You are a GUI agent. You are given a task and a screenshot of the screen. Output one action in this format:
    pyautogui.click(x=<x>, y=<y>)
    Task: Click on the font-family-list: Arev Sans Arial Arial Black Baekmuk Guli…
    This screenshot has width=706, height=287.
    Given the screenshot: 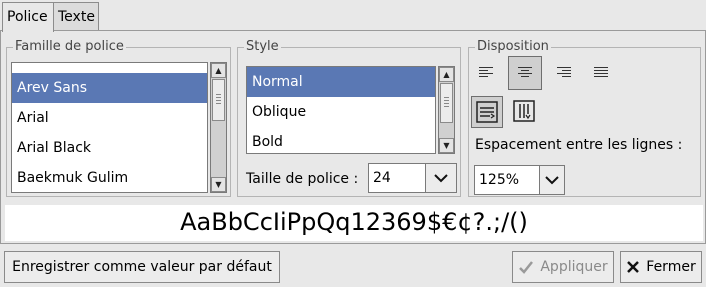 What is the action you would take?
    pyautogui.click(x=109, y=127)
    